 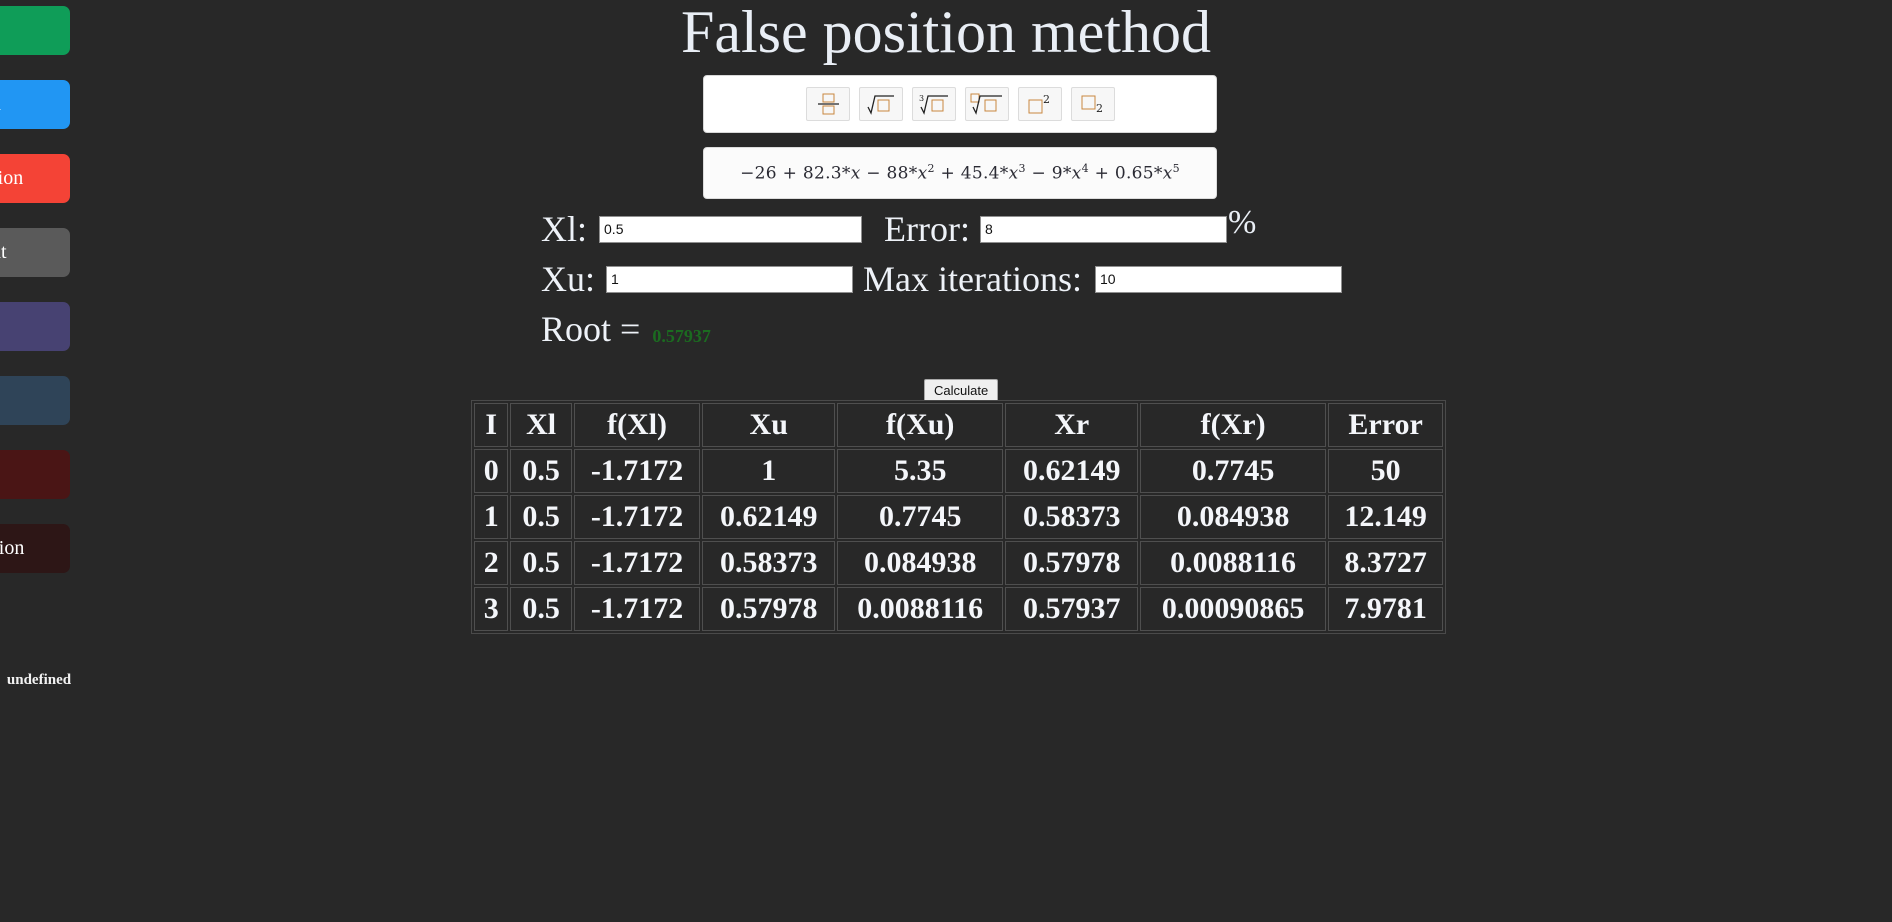 I want to click on nth-root-icon, so click(x=986, y=104).